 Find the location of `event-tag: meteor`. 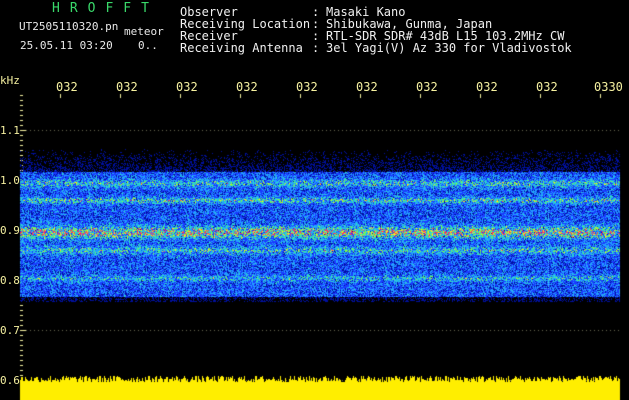

event-tag: meteor is located at coordinates (144, 31).